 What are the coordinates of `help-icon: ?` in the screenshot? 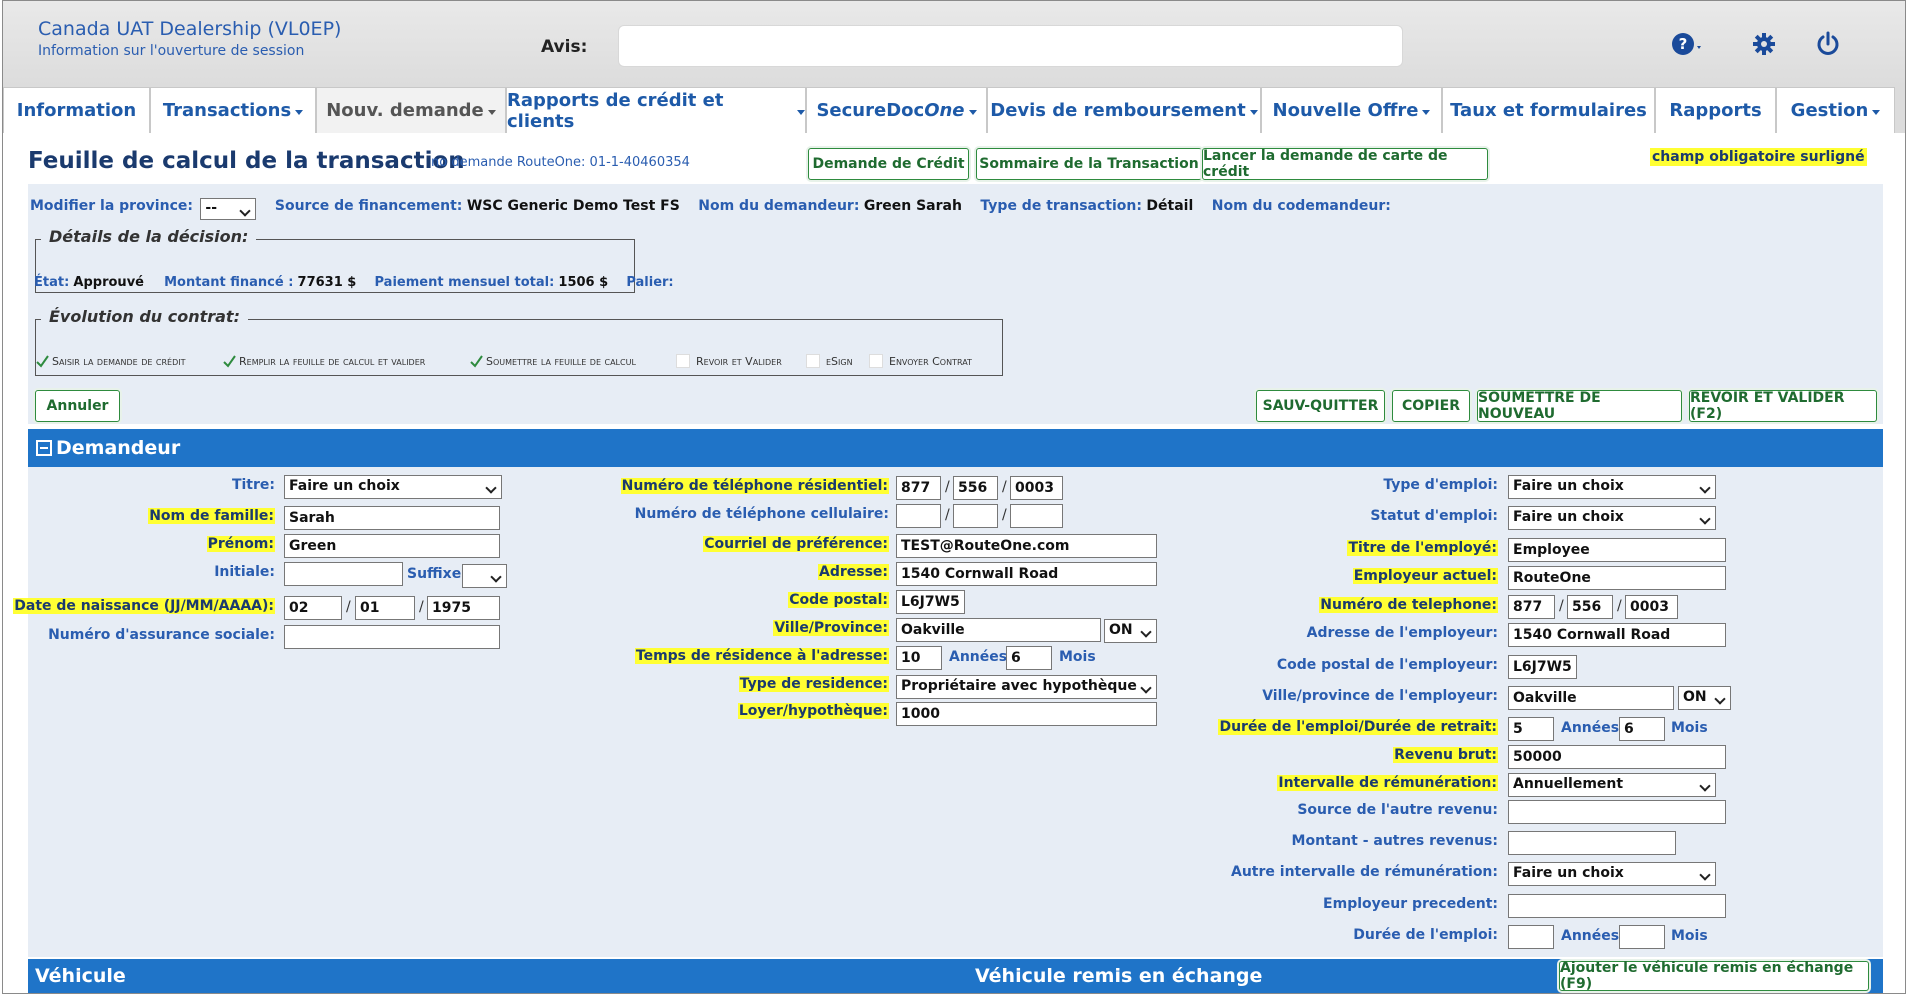 It's located at (1688, 44).